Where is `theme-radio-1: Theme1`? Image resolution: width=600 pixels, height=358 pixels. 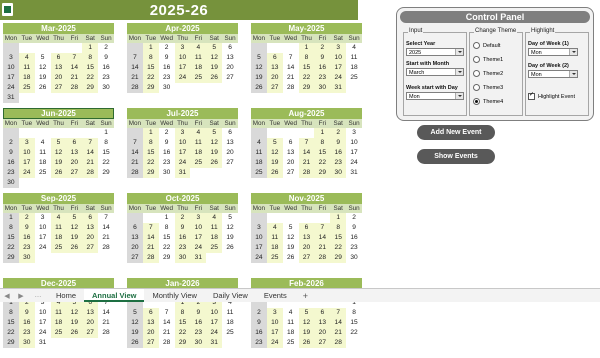 theme-radio-1: Theme1 is located at coordinates (488, 59).